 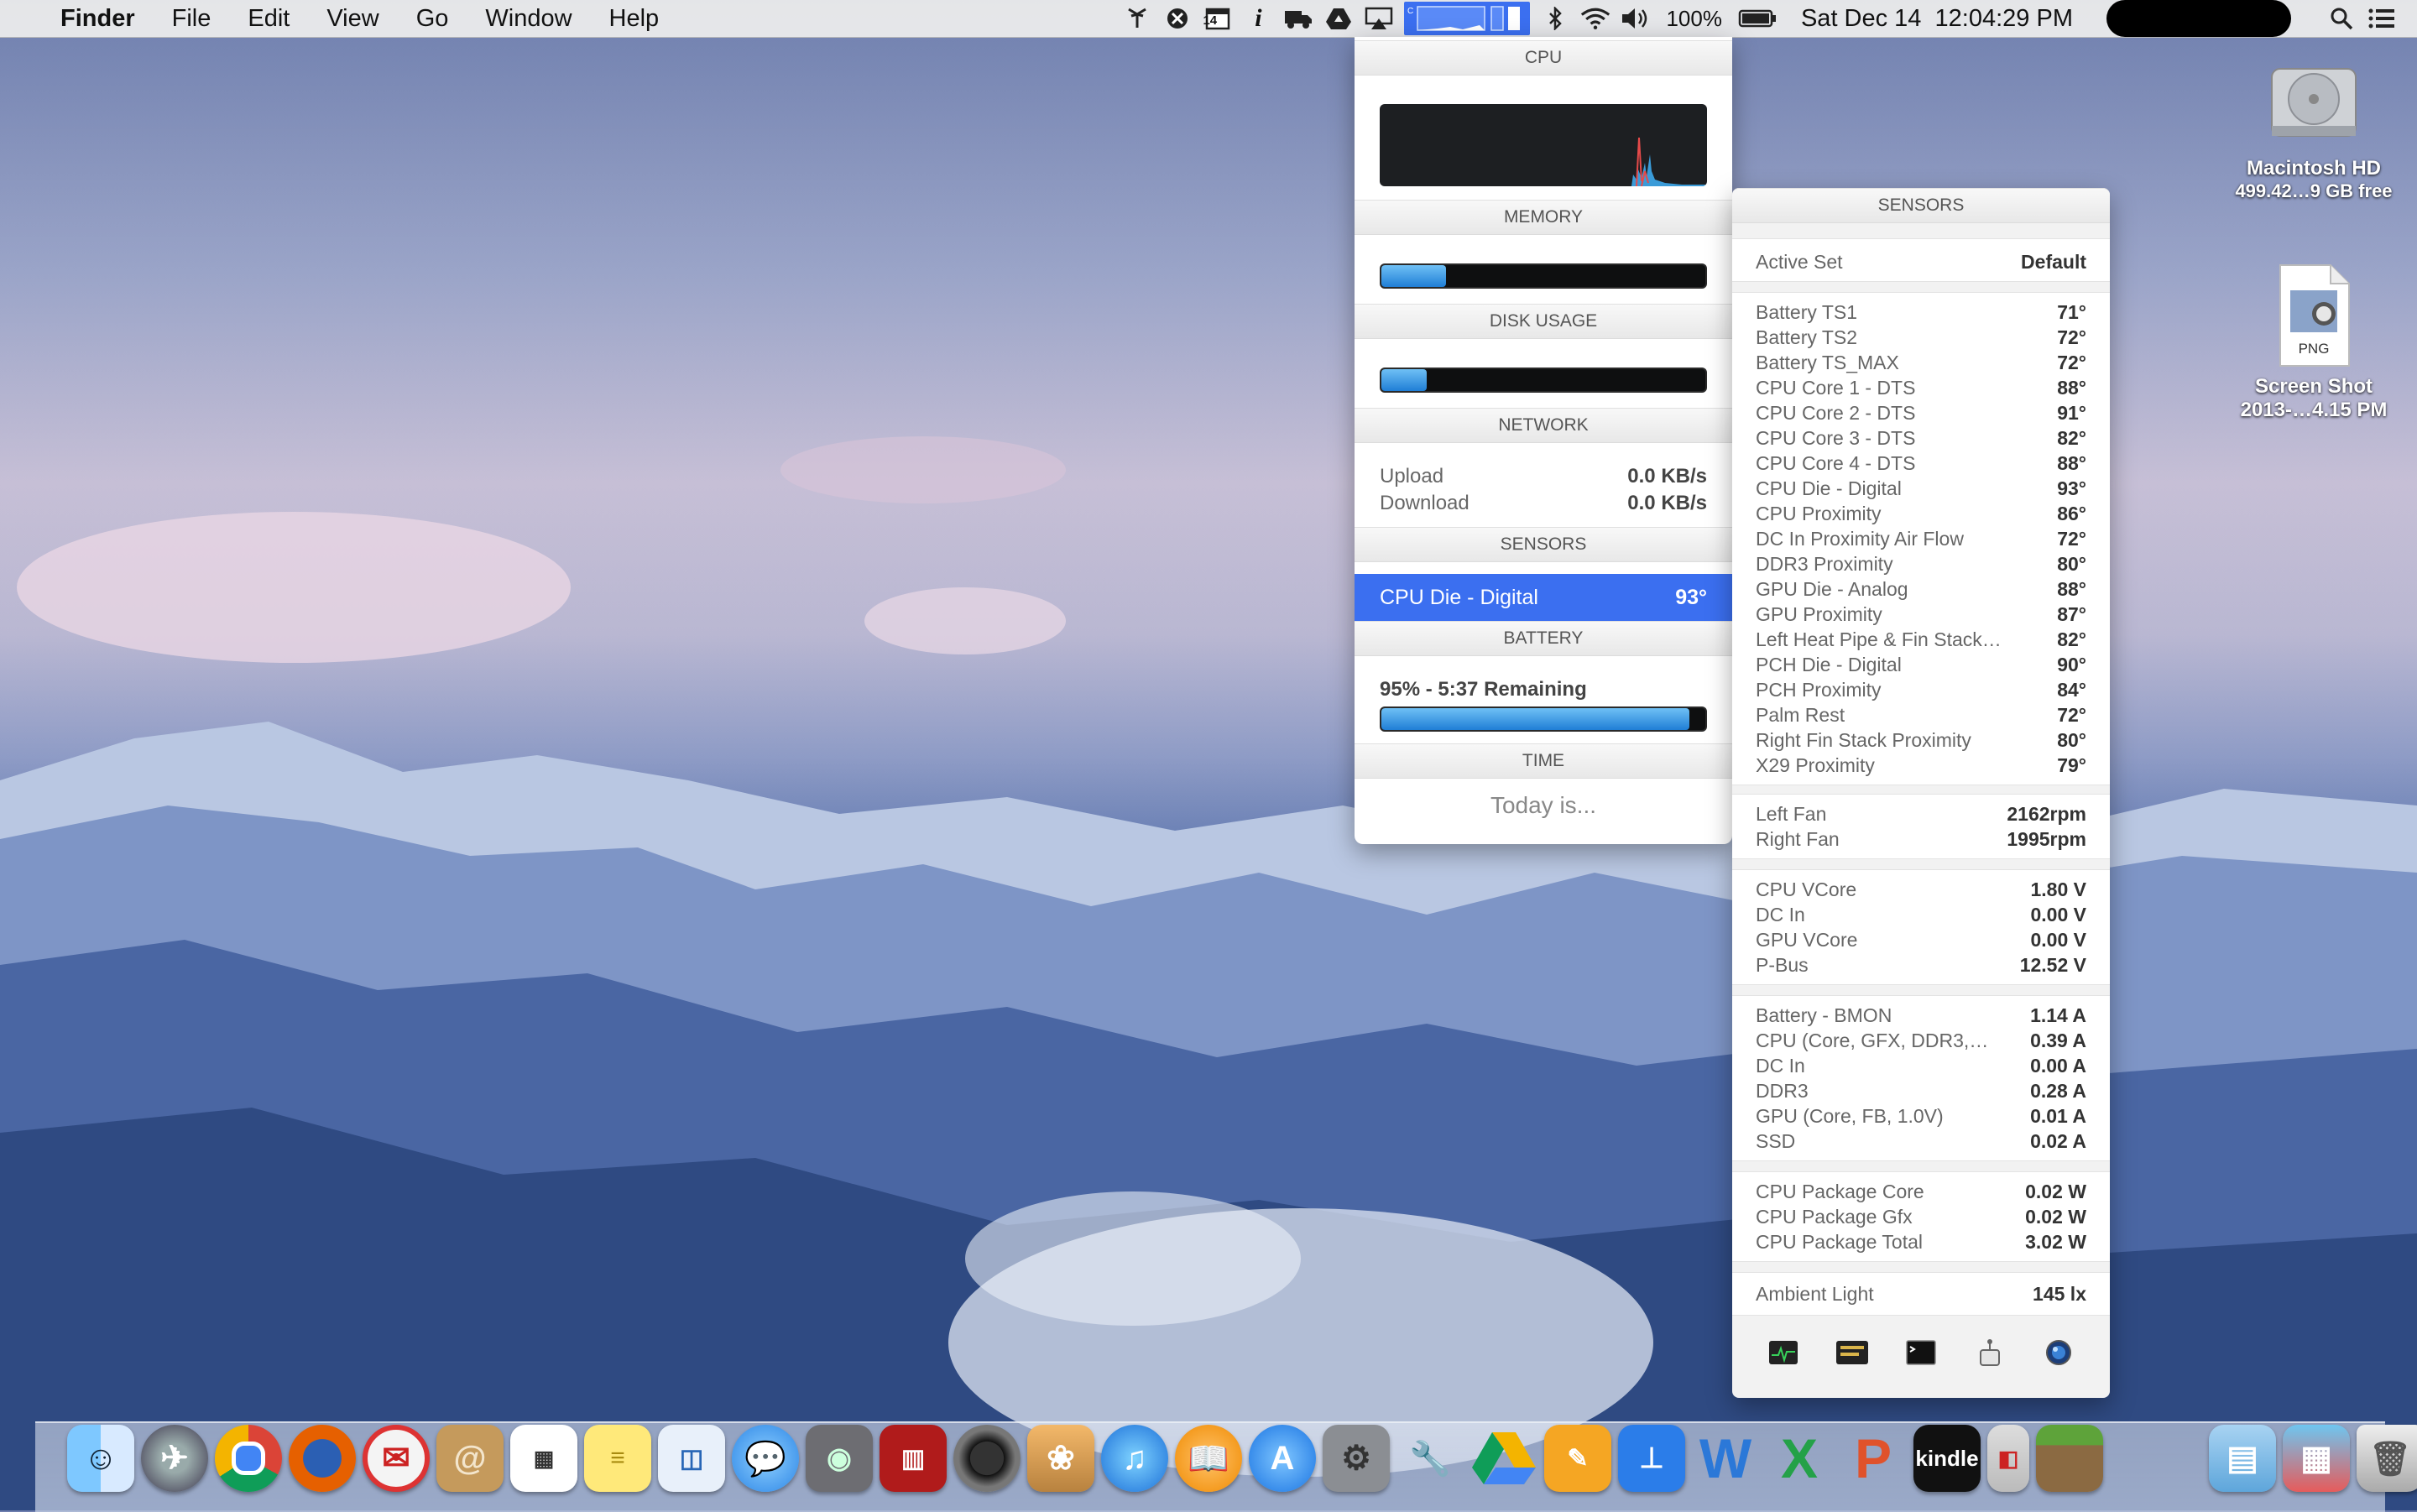 I want to click on launchpad-icon: ✈, so click(x=174, y=1459).